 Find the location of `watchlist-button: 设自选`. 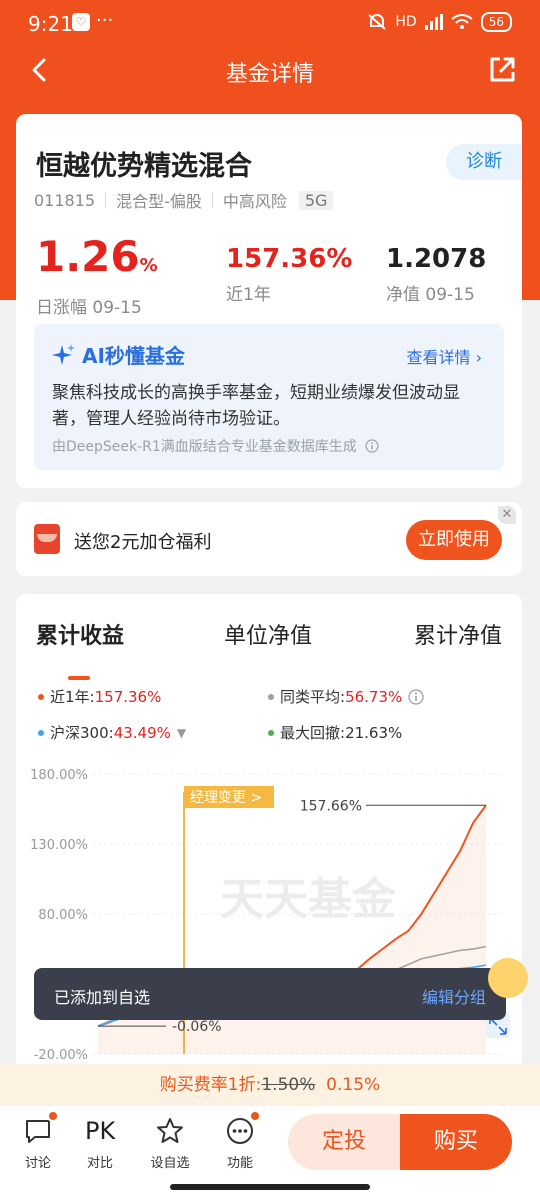

watchlist-button: 设自选 is located at coordinates (170, 1143).